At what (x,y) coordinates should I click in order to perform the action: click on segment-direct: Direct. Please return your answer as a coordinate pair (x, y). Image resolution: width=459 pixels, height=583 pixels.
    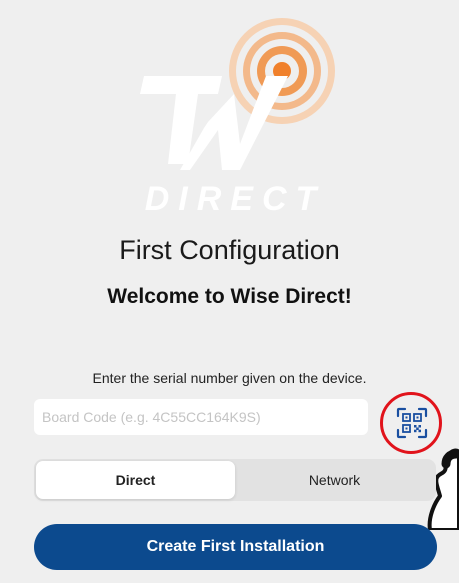
    Looking at the image, I should click on (135, 480).